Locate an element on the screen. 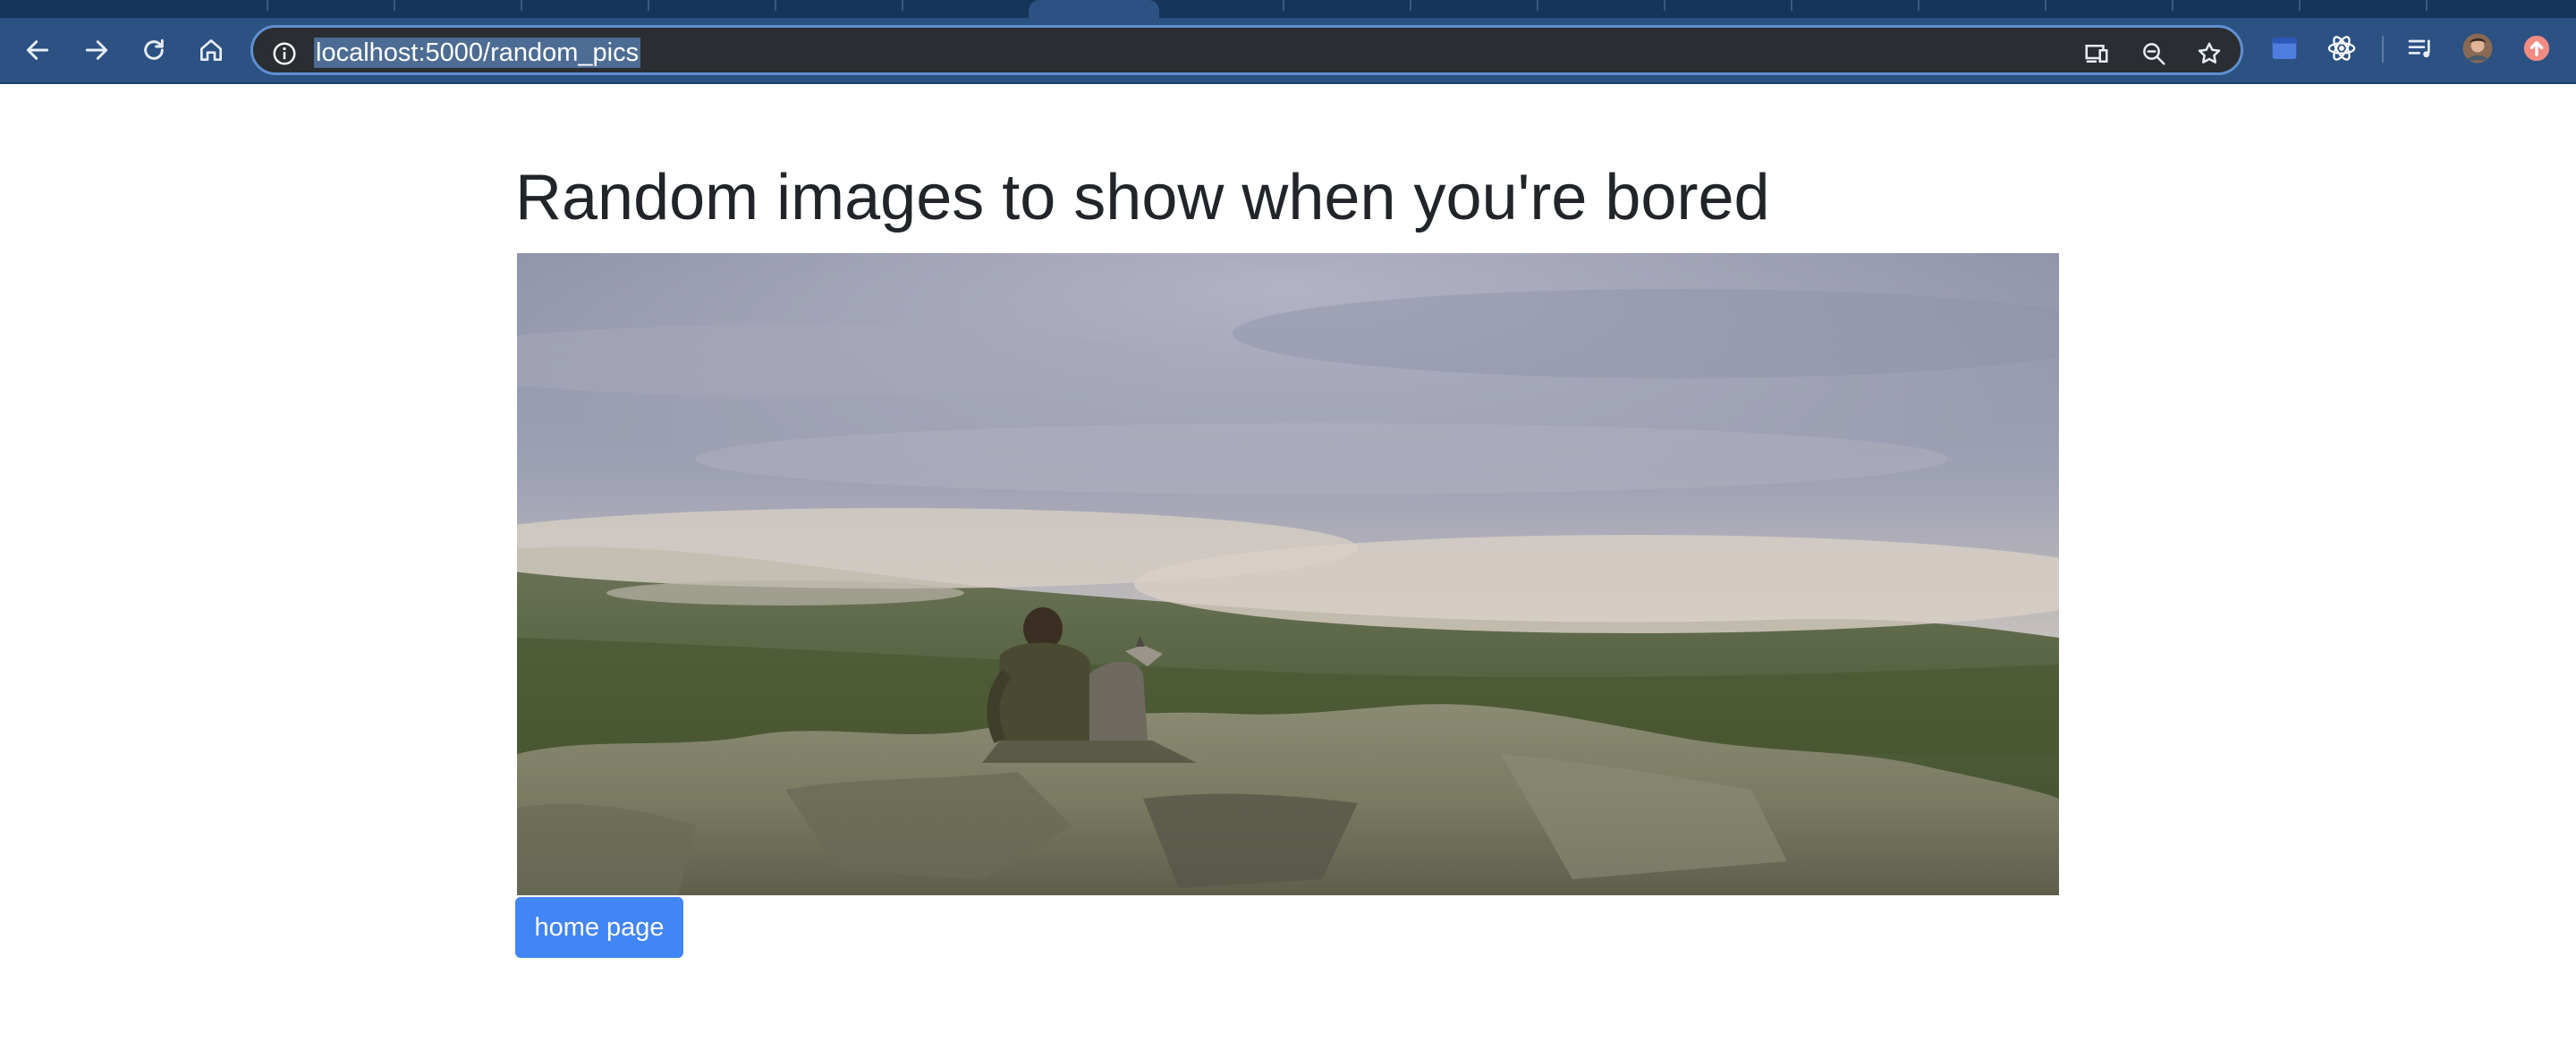 Image resolution: width=2576 pixels, height=1050 pixels. home-icon is located at coordinates (211, 50).